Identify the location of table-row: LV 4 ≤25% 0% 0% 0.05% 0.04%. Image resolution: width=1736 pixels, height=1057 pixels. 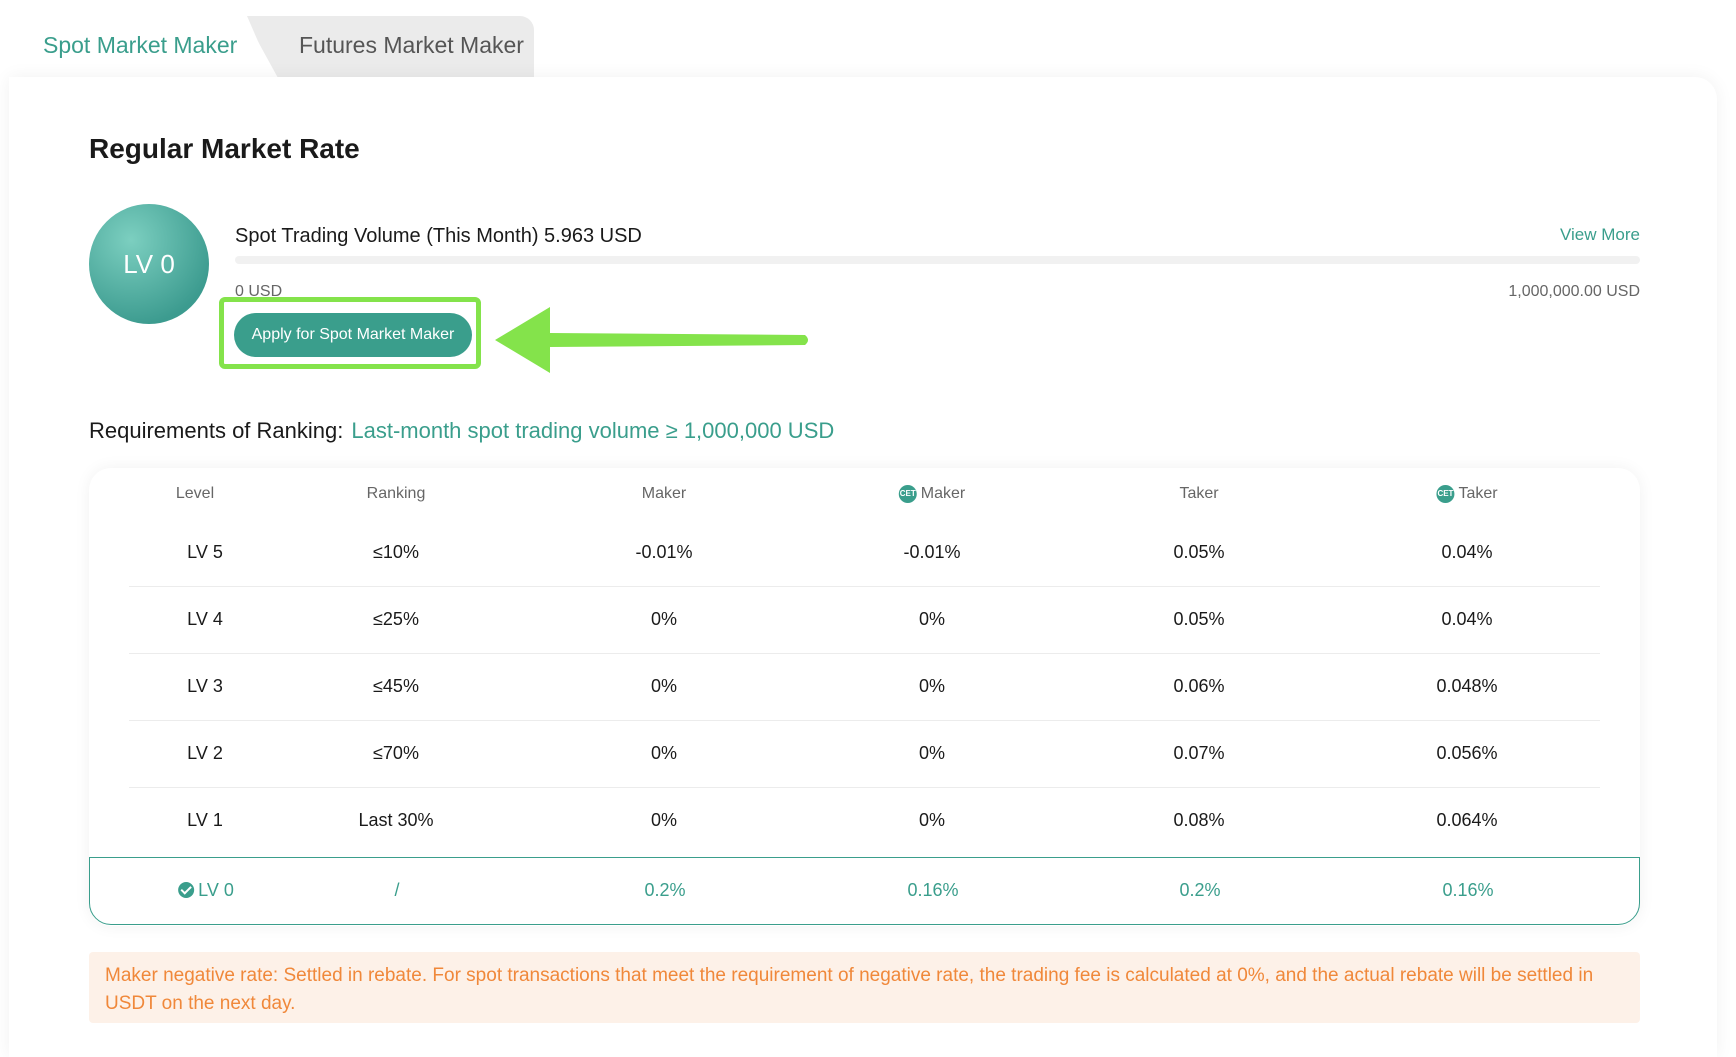
(864, 620).